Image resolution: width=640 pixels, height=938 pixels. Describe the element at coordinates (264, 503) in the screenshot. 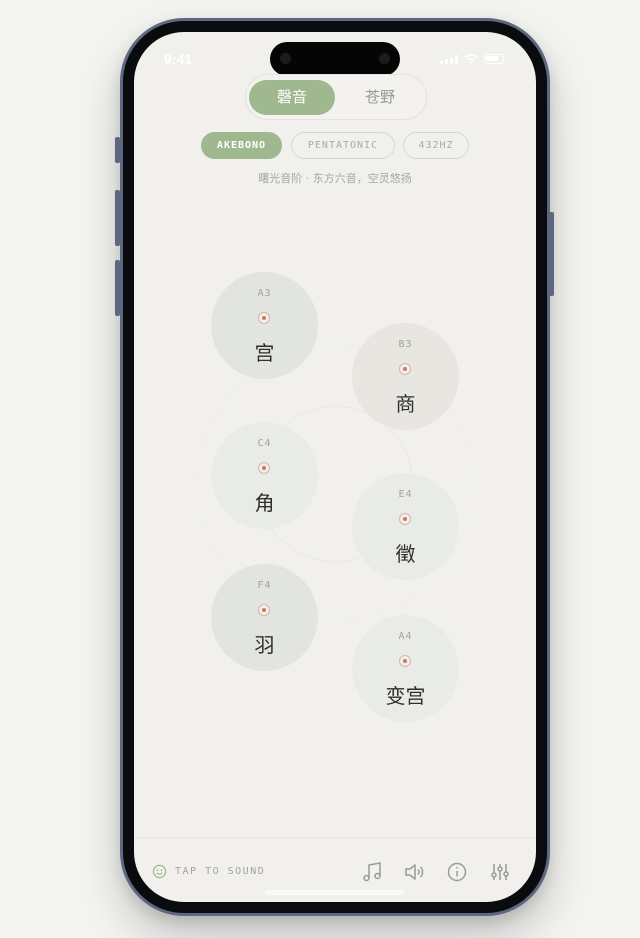

I see `pad-tone-name: 角` at that location.